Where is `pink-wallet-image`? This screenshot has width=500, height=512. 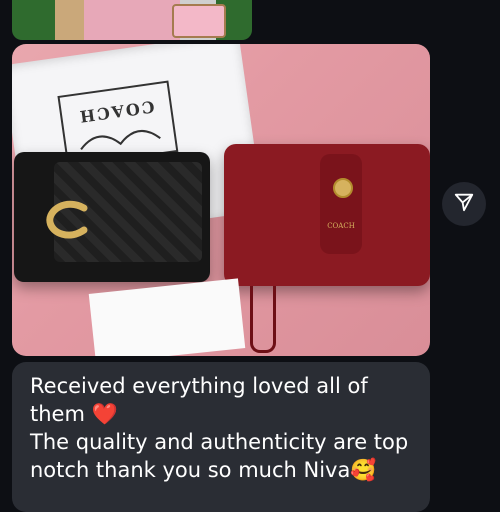
pink-wallet-image is located at coordinates (199, 21).